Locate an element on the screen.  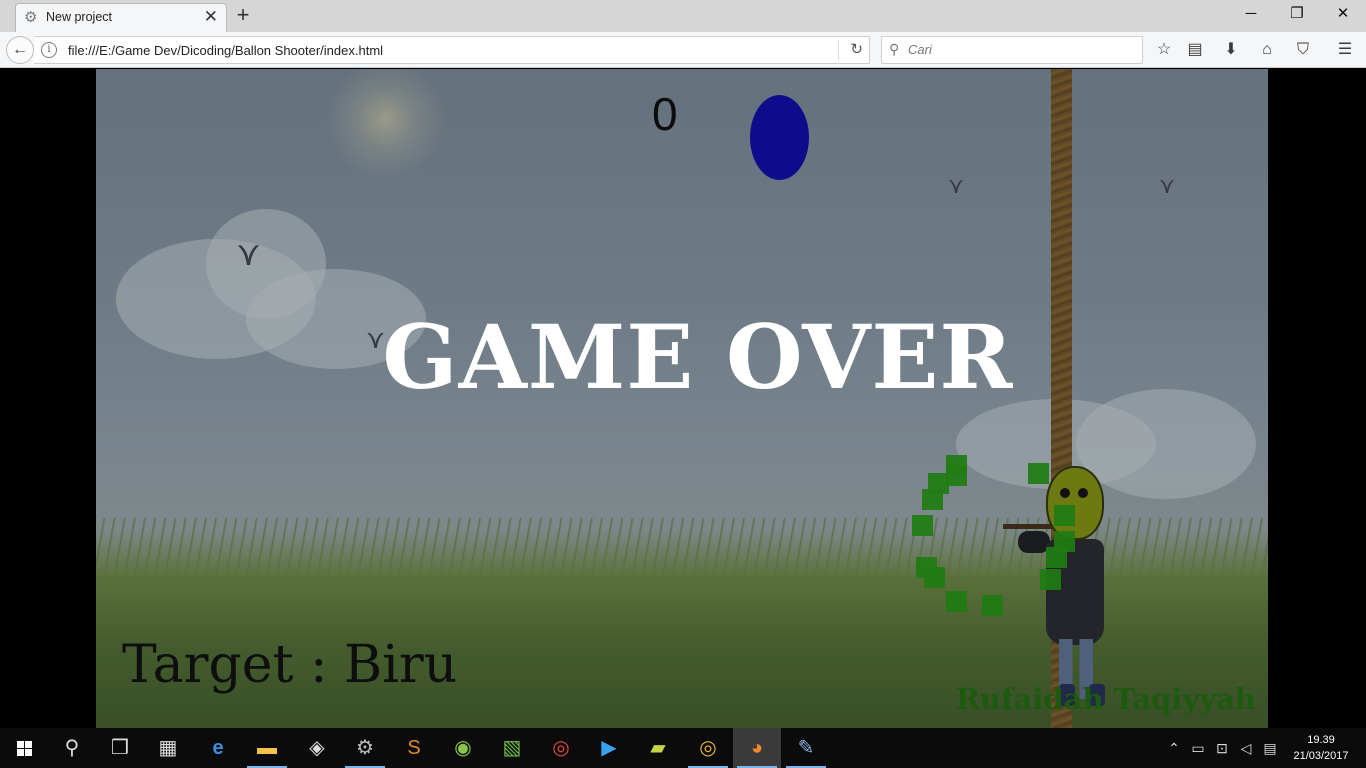
reload-icon: ↻ is located at coordinates (856, 49).